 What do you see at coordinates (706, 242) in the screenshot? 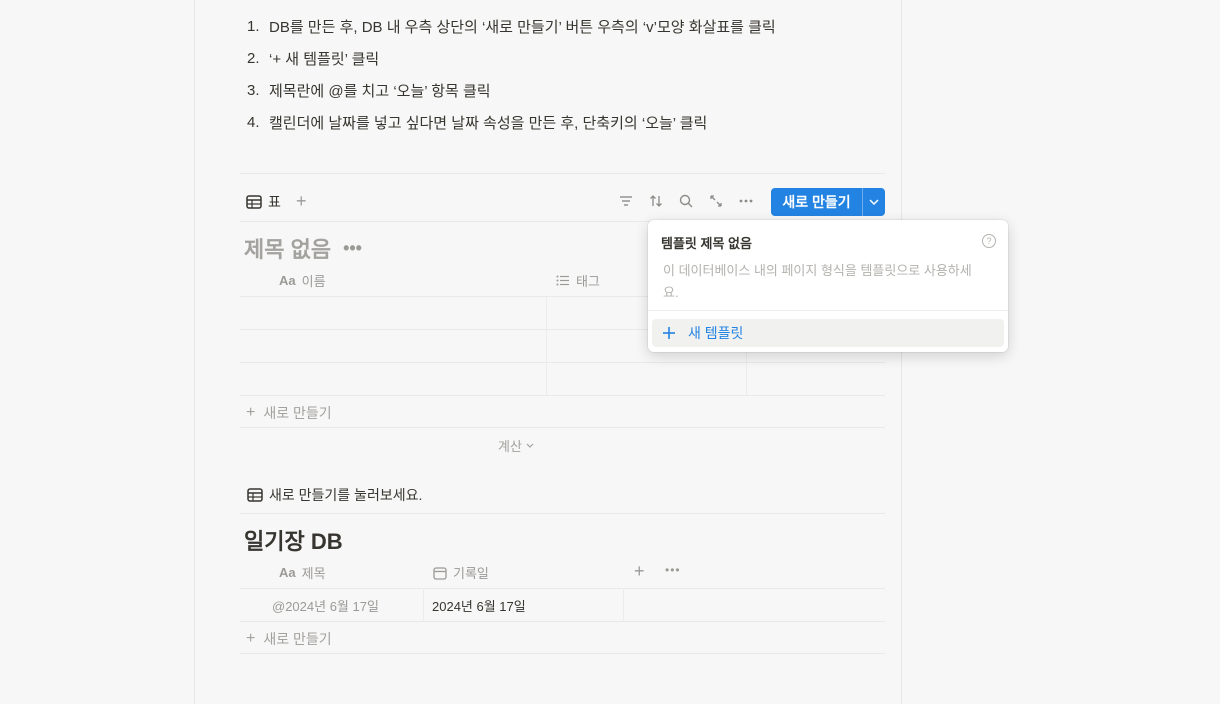
I see `template-item-title: 템플릿 제목 없음` at bounding box center [706, 242].